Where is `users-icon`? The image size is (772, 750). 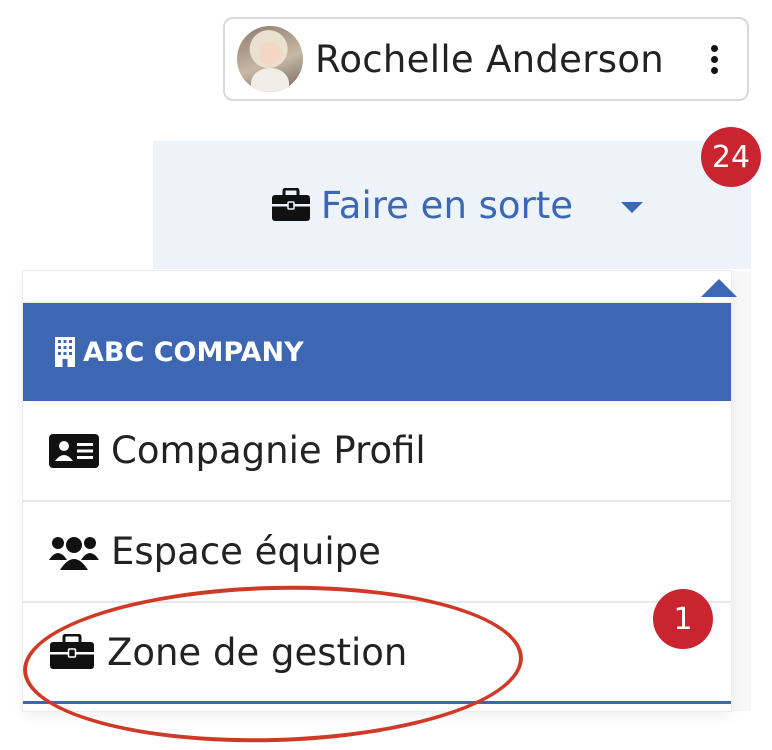
users-icon is located at coordinates (74, 552).